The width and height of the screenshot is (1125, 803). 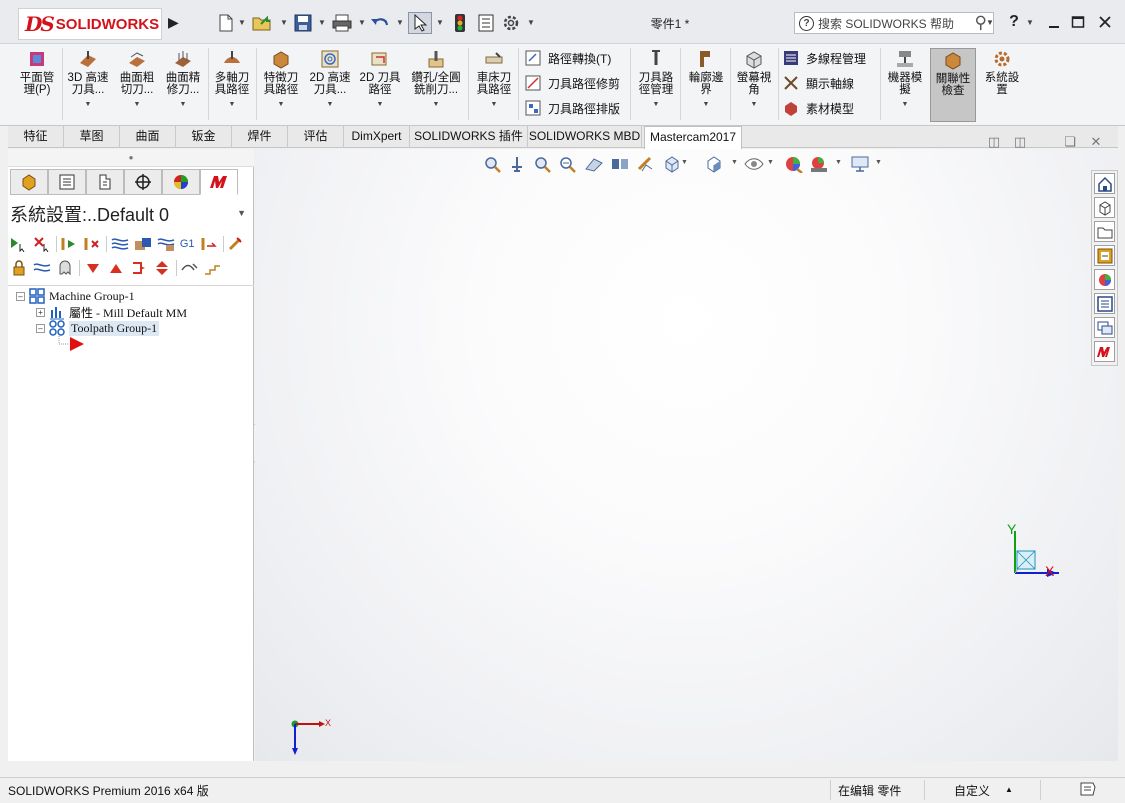 What do you see at coordinates (972, 790) in the screenshot?
I see `units-custom-selector: 自定义` at bounding box center [972, 790].